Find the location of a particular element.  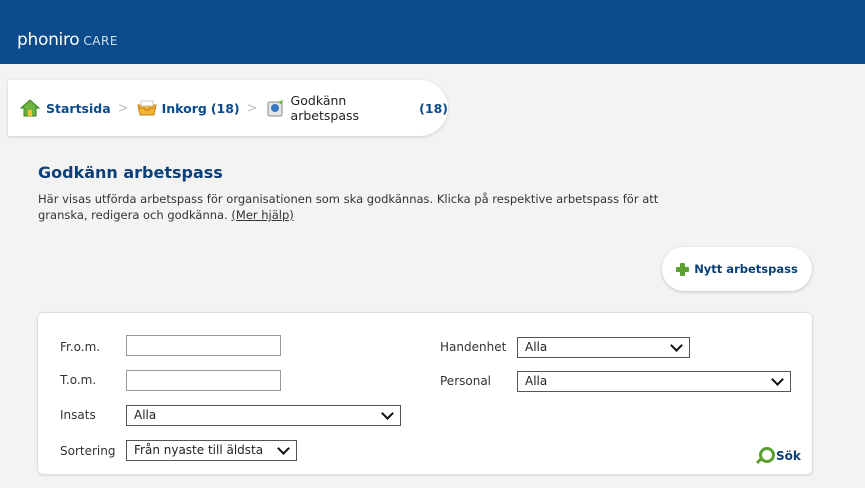

handenhet-select-value: Alla is located at coordinates (536, 347).